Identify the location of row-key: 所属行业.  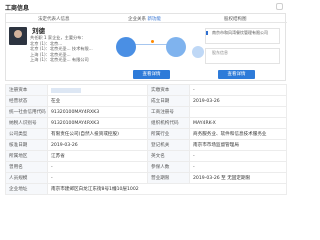
(168, 134).